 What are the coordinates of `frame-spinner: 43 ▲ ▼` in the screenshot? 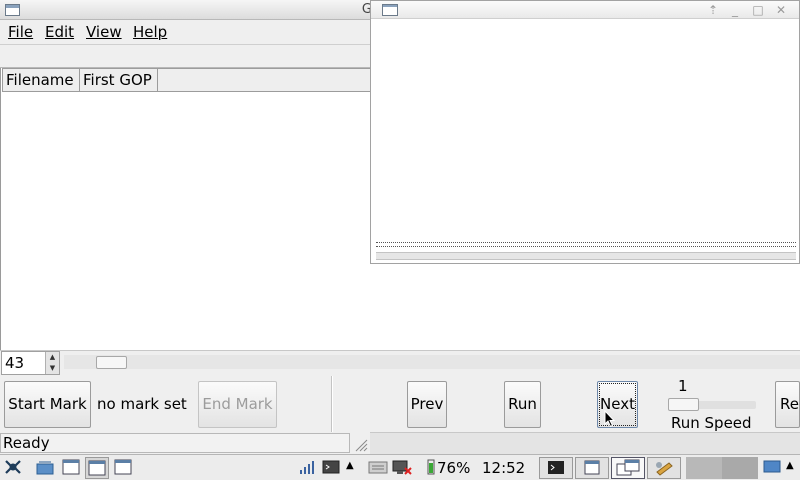 It's located at (30, 363).